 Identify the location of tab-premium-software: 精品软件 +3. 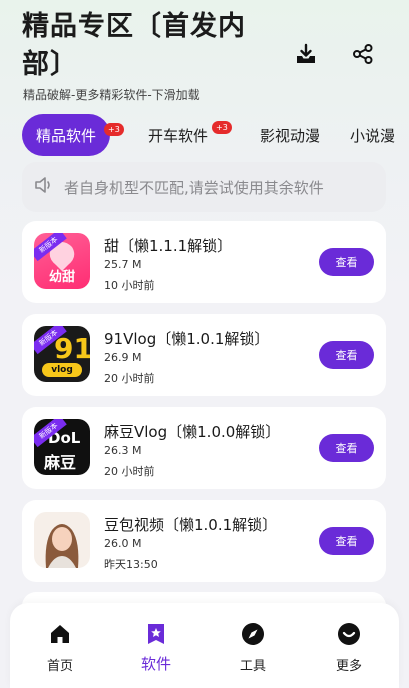
(73, 135).